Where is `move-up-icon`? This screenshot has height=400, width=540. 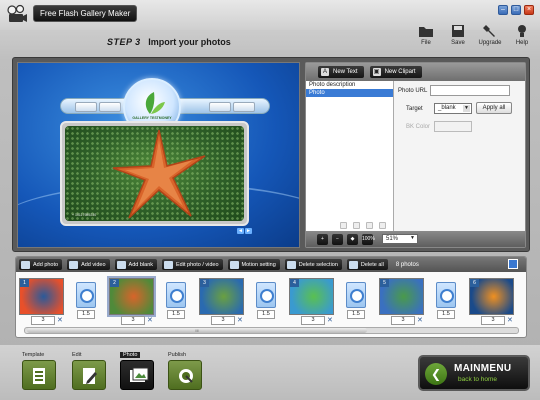 move-up-icon is located at coordinates (343, 225).